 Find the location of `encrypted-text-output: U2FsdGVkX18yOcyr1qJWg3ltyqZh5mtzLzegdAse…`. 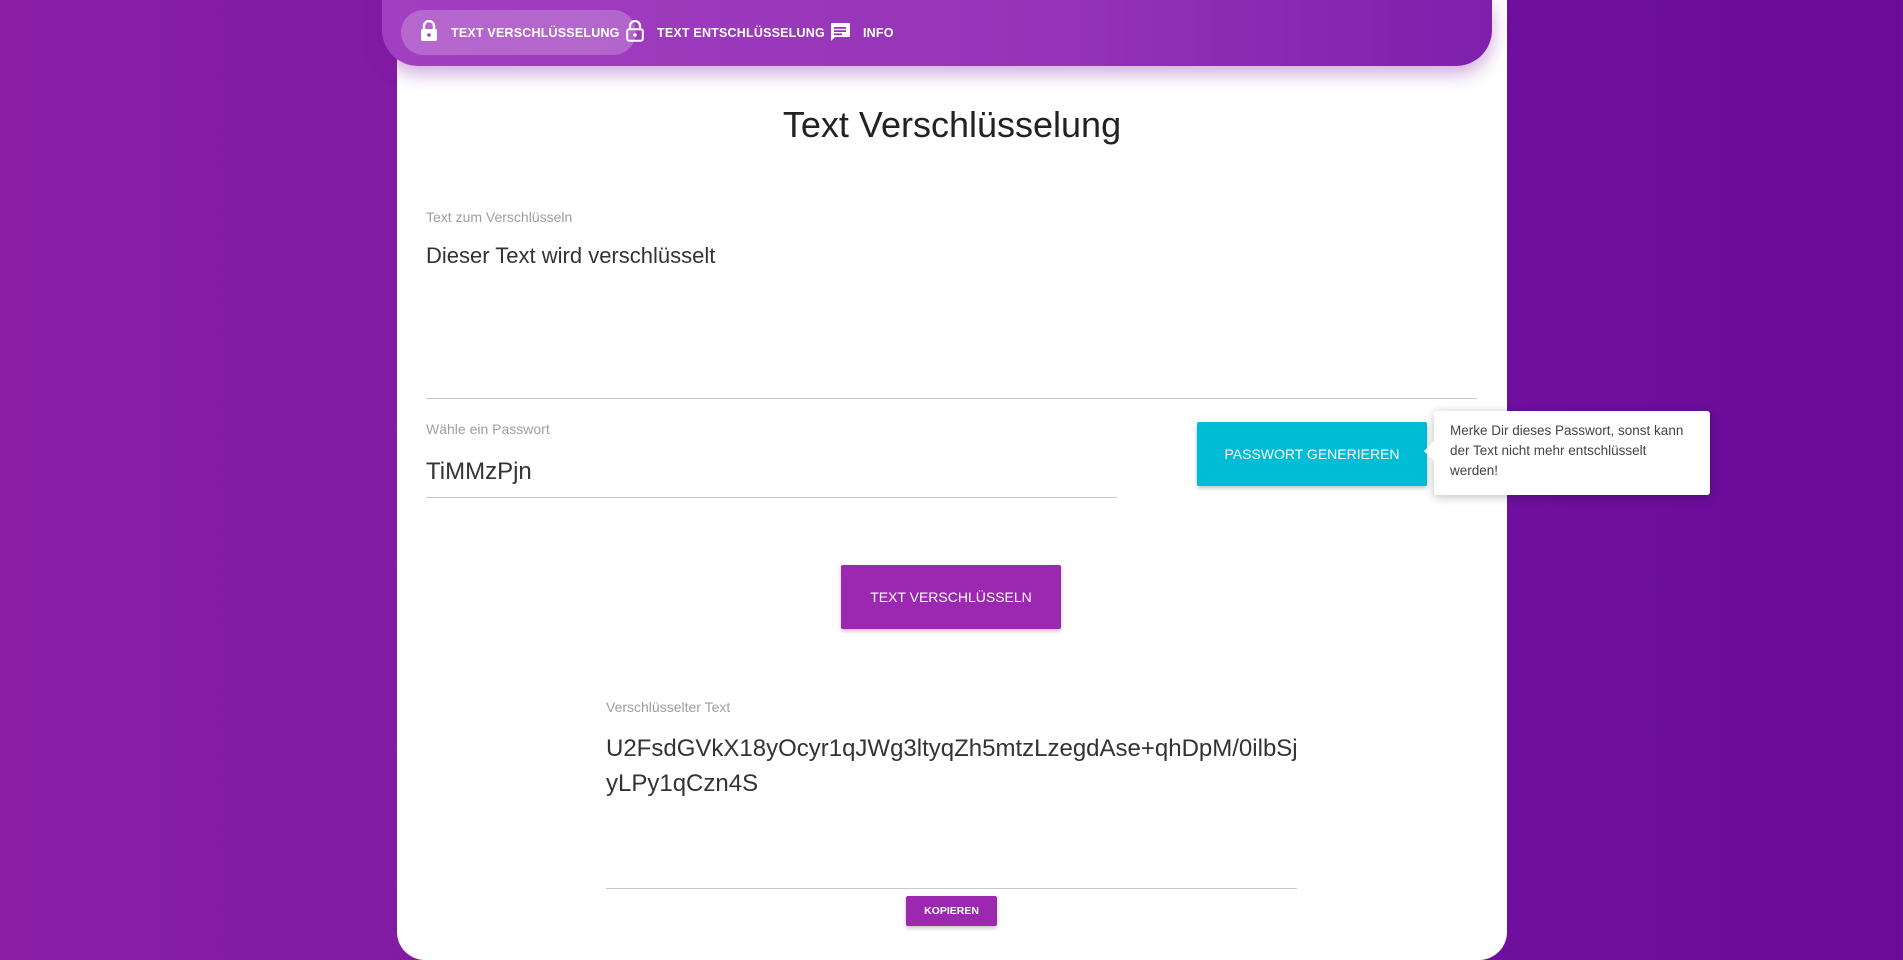

encrypted-text-output: U2FsdGVkX18yOcyr1qJWg3ltyqZh5mtzLzegdAse… is located at coordinates (953, 806).